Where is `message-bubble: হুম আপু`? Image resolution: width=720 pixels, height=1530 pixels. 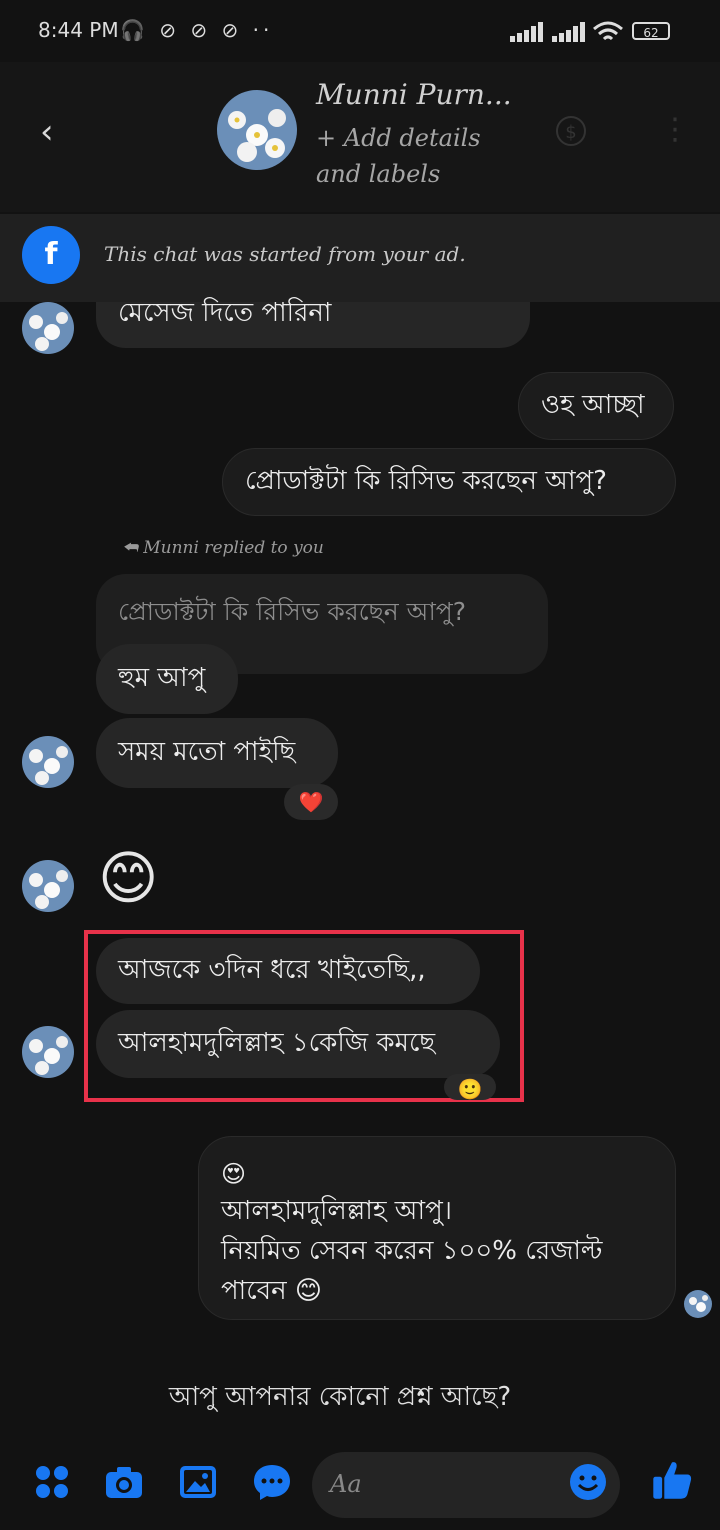 message-bubble: হুম আপু is located at coordinates (167, 679).